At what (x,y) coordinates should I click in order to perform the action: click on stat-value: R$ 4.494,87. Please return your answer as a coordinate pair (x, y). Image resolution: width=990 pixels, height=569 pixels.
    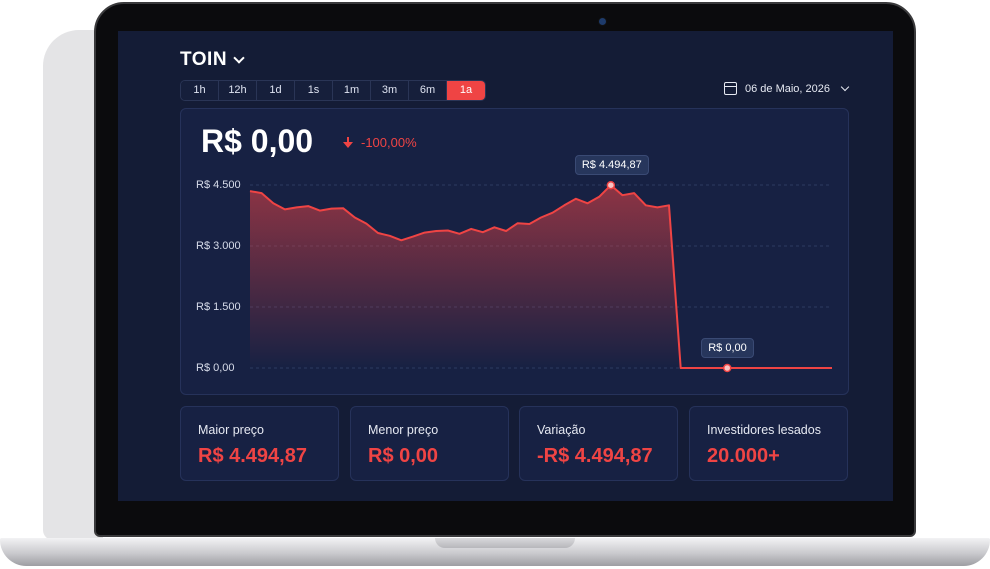
    Looking at the image, I should click on (252, 456).